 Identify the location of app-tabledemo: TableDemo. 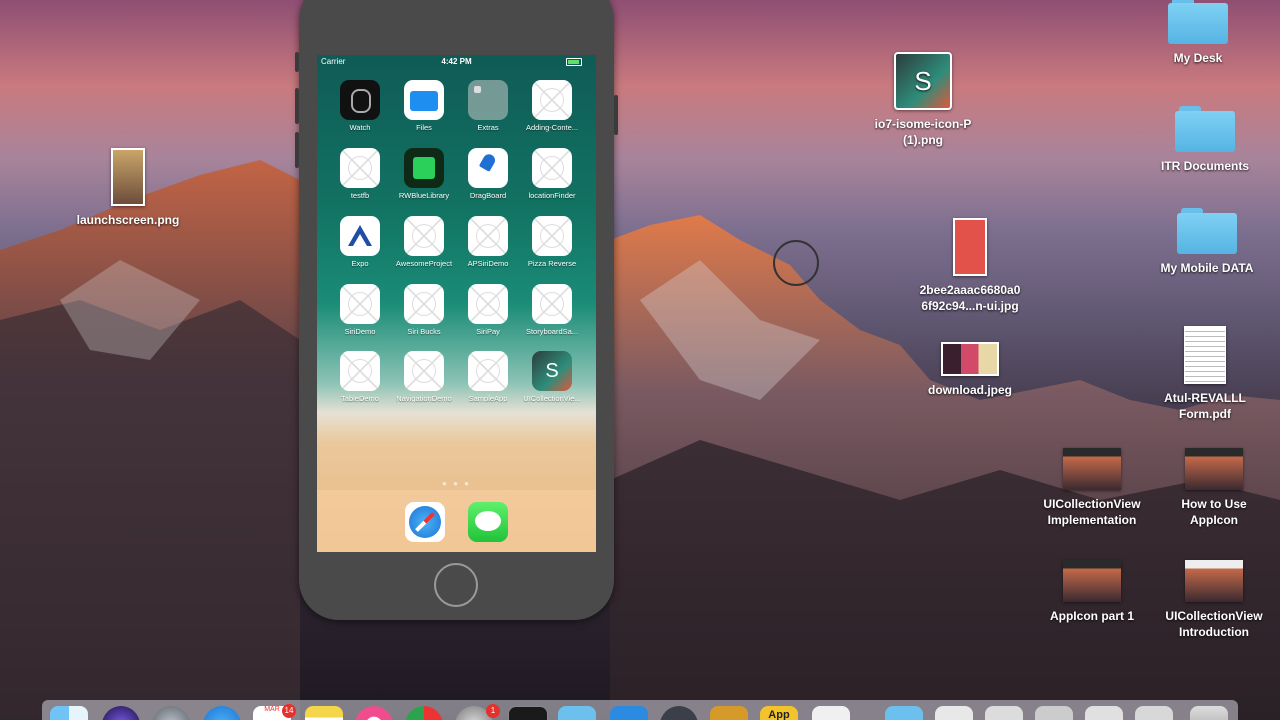
(360, 377).